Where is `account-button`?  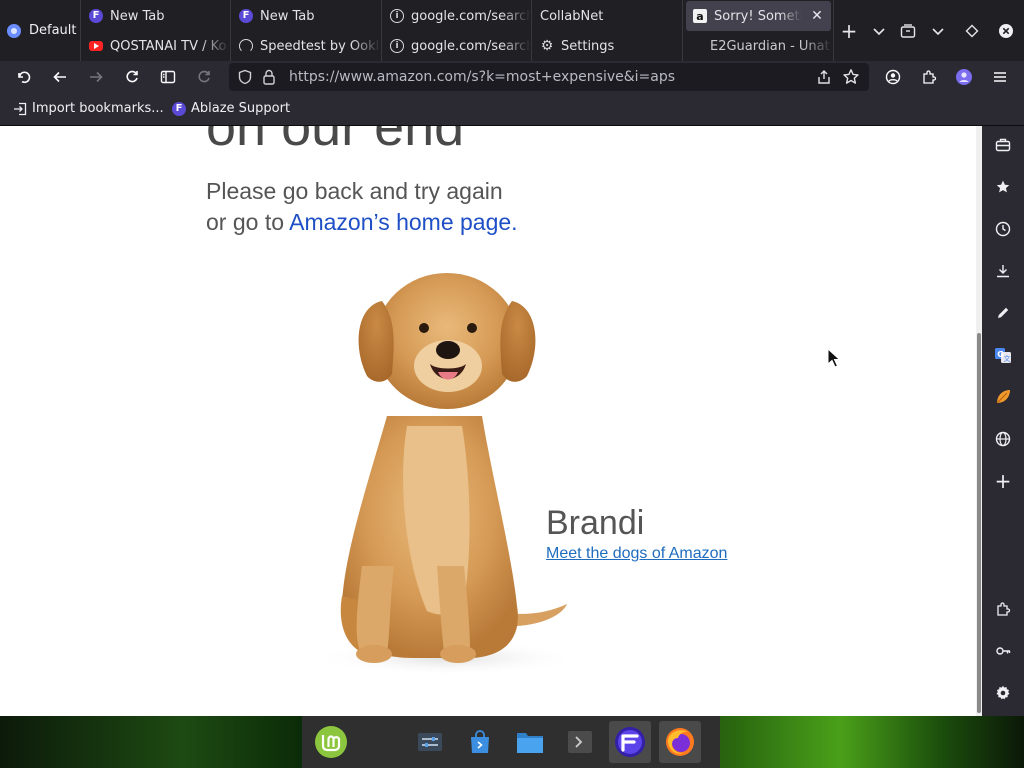
account-button is located at coordinates (893, 77).